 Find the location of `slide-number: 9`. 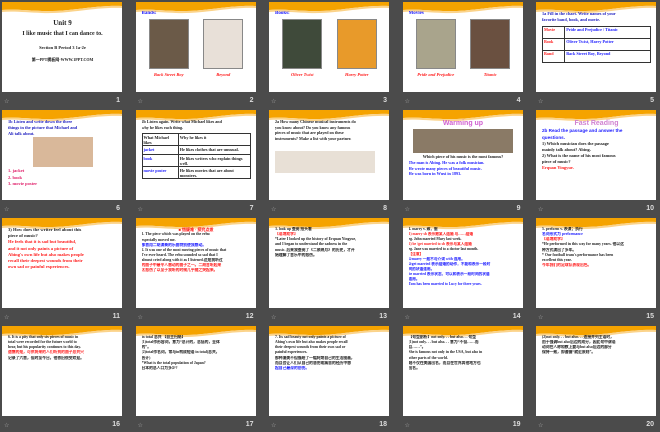

slide-number: 9 is located at coordinates (518, 208).